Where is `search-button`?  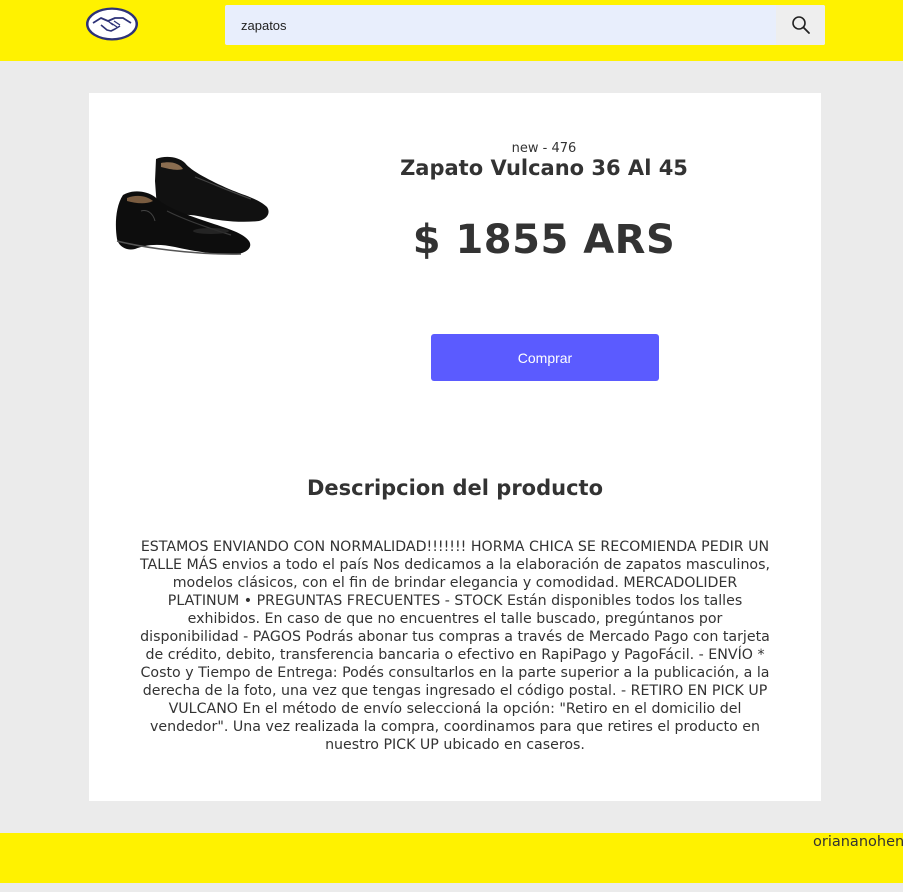 search-button is located at coordinates (800, 25).